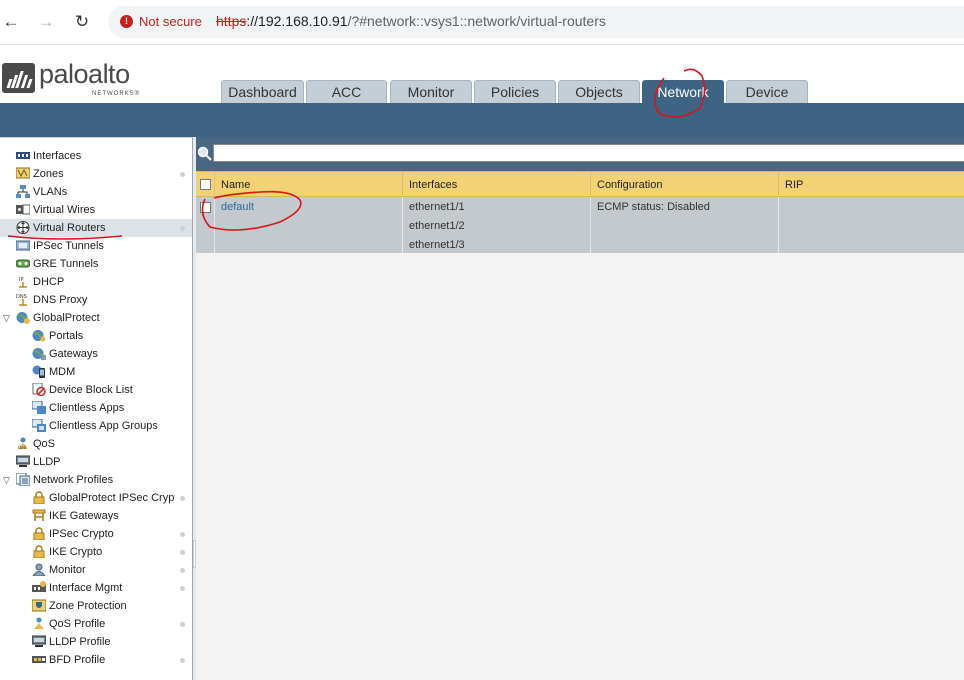 This screenshot has height=680, width=964. What do you see at coordinates (96, 354) in the screenshot?
I see `sidebar-item-gateways: Gateways` at bounding box center [96, 354].